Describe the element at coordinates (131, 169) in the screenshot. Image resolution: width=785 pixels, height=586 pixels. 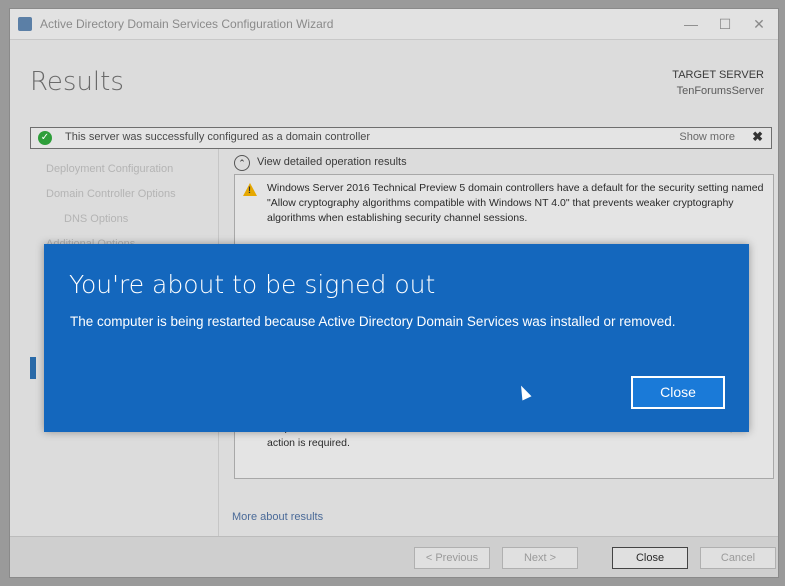
I see `nav-item-deployment-configuration: Deployment Configuration` at that location.